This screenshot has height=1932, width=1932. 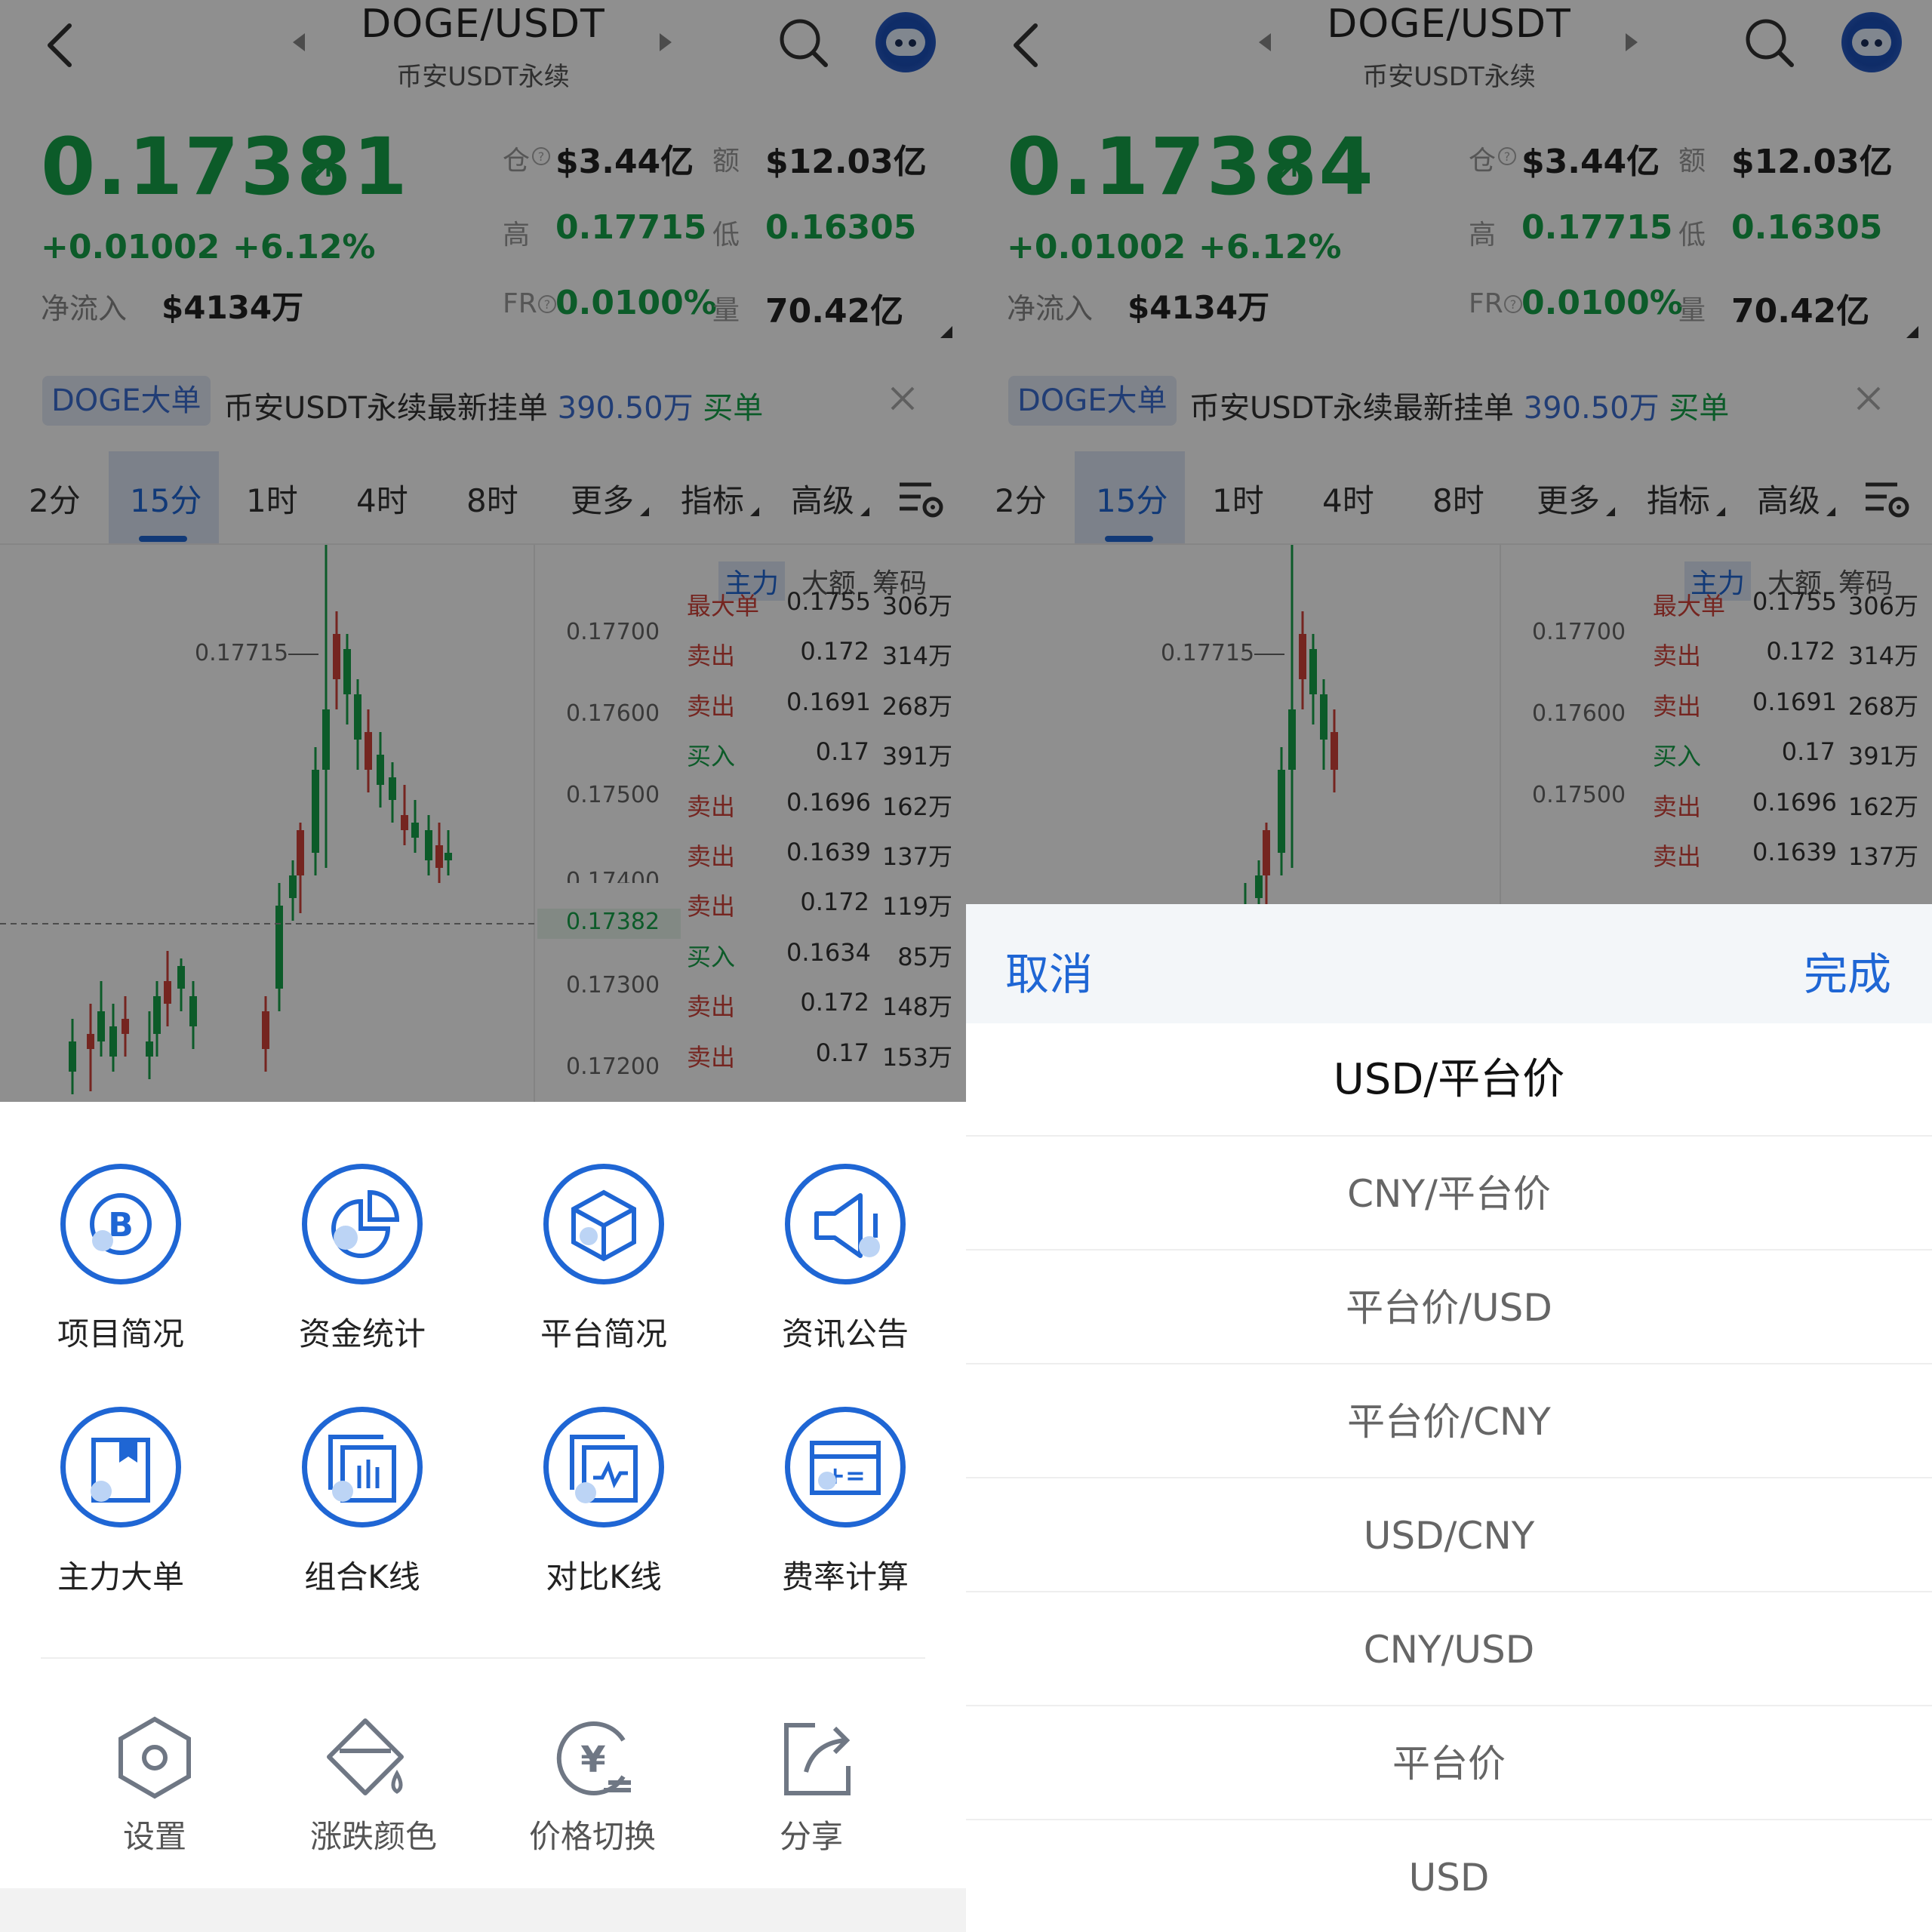 I want to click on tool-item: 资讯公告, so click(x=845, y=1246).